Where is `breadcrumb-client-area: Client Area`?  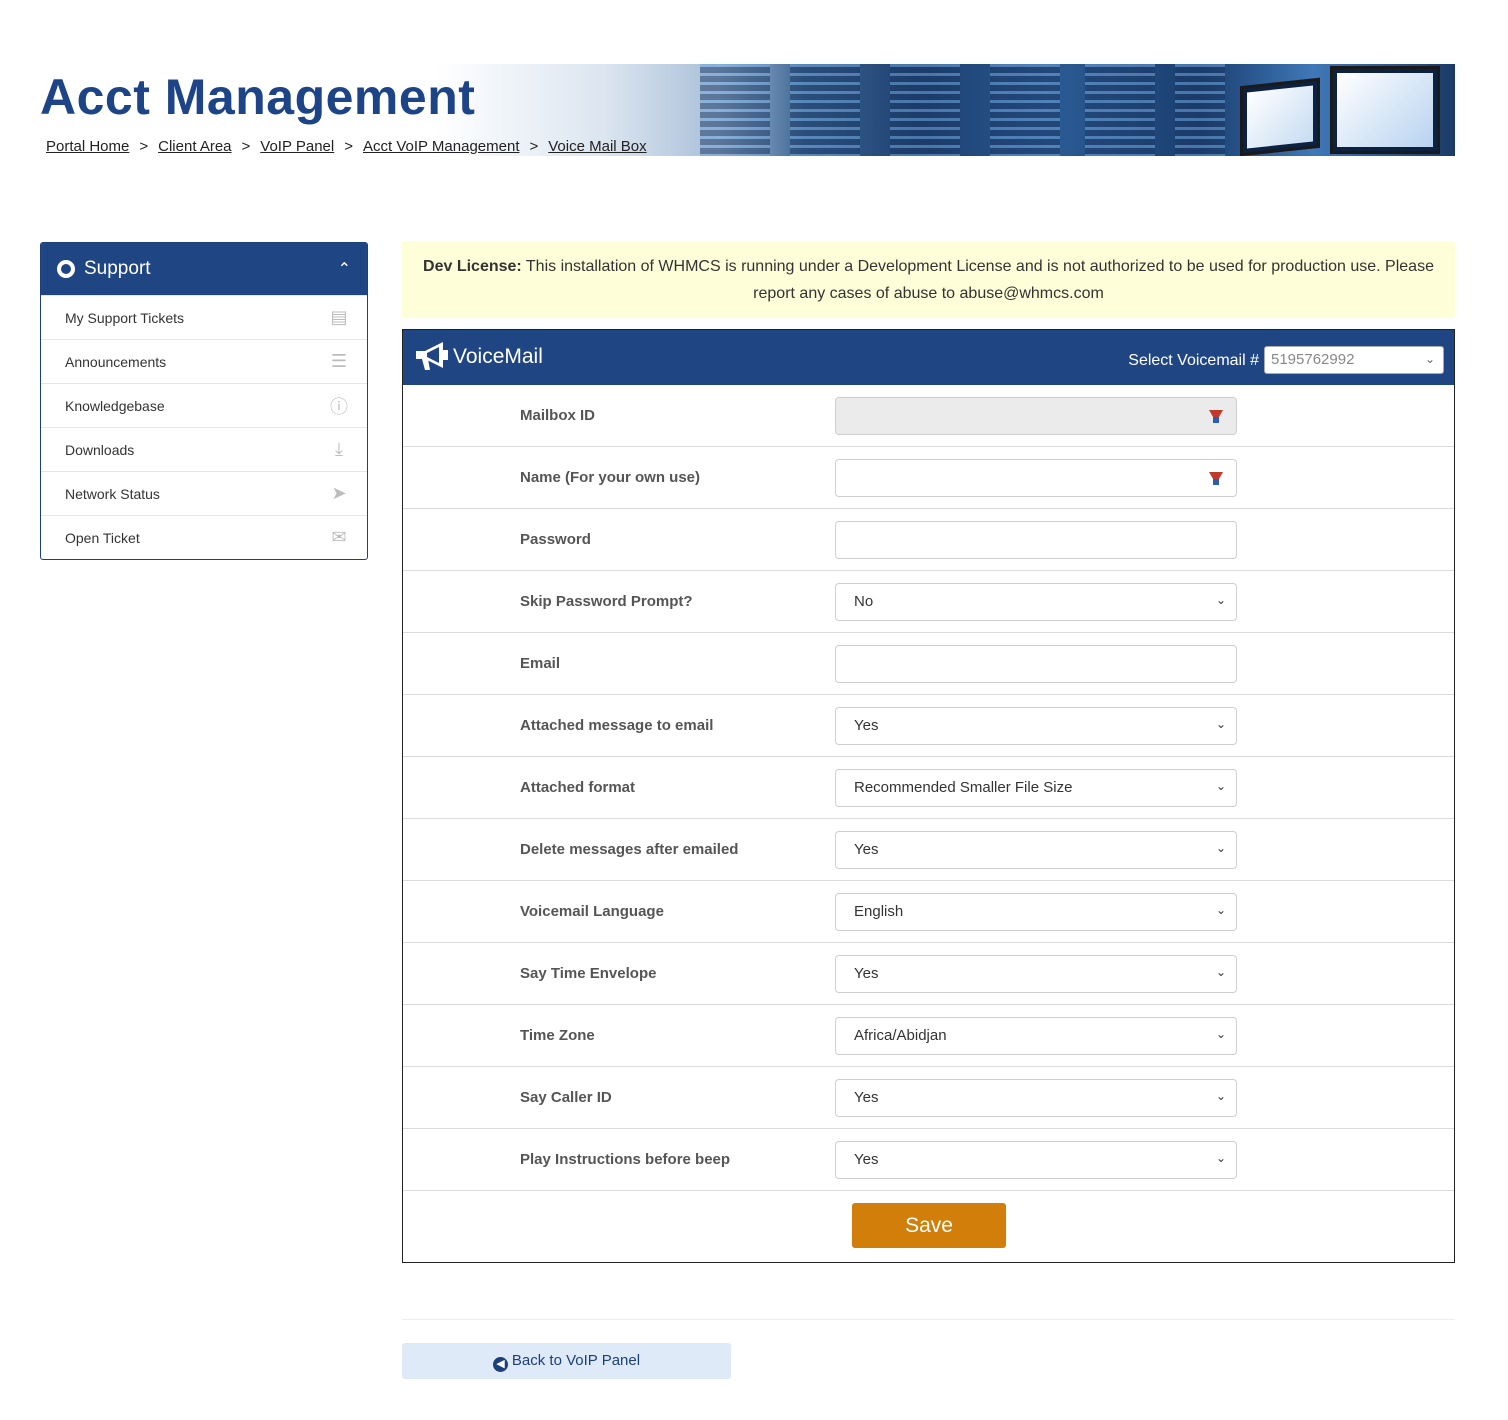
breadcrumb-client-area: Client Area is located at coordinates (194, 146).